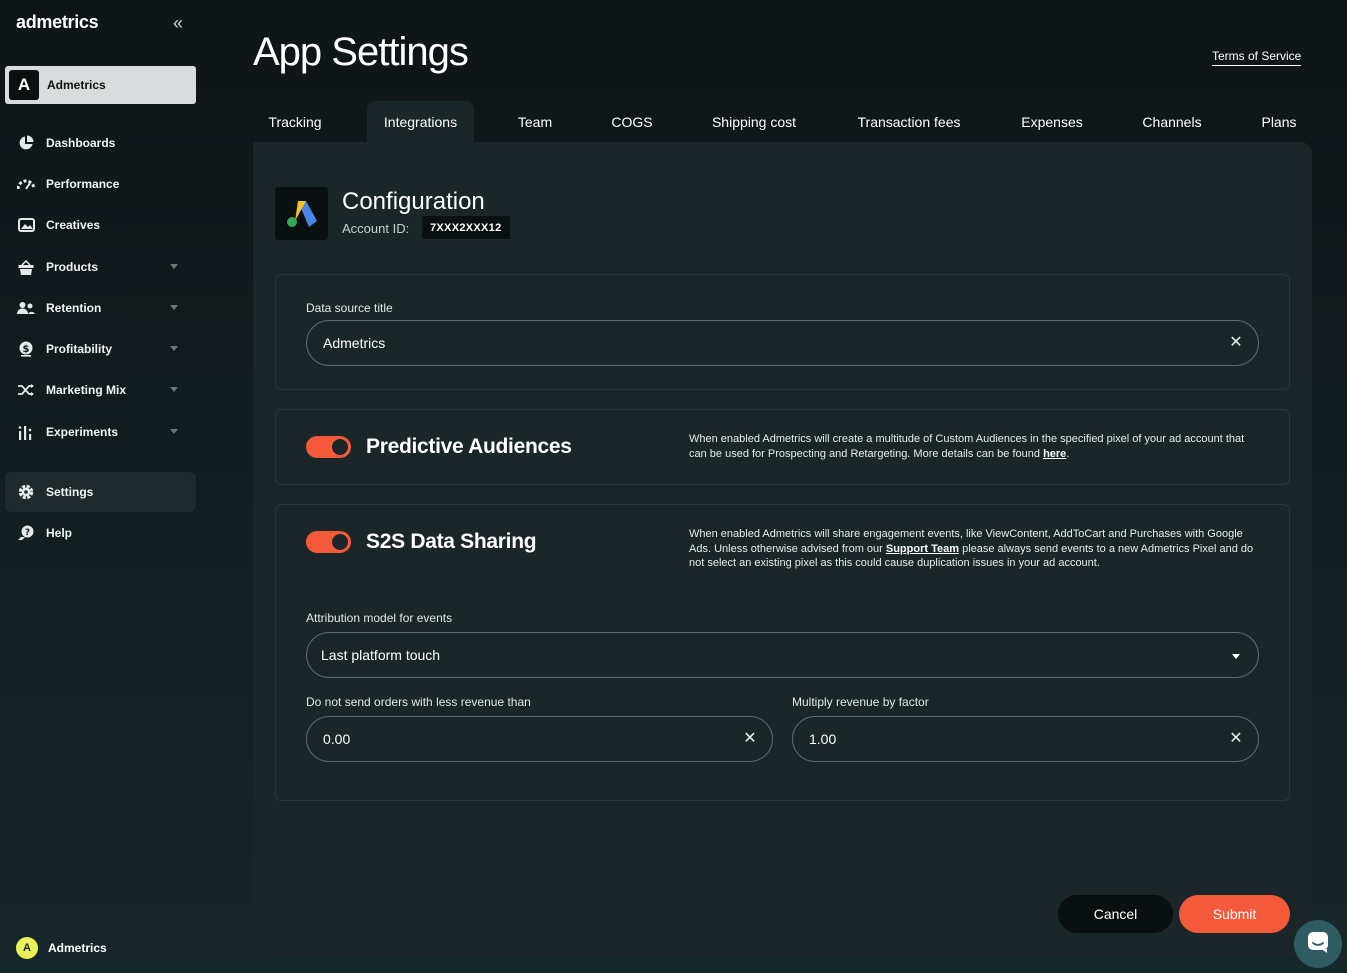 The height and width of the screenshot is (973, 1347). Describe the element at coordinates (74, 308) in the screenshot. I see `sidebar-item-label: Retention` at that location.